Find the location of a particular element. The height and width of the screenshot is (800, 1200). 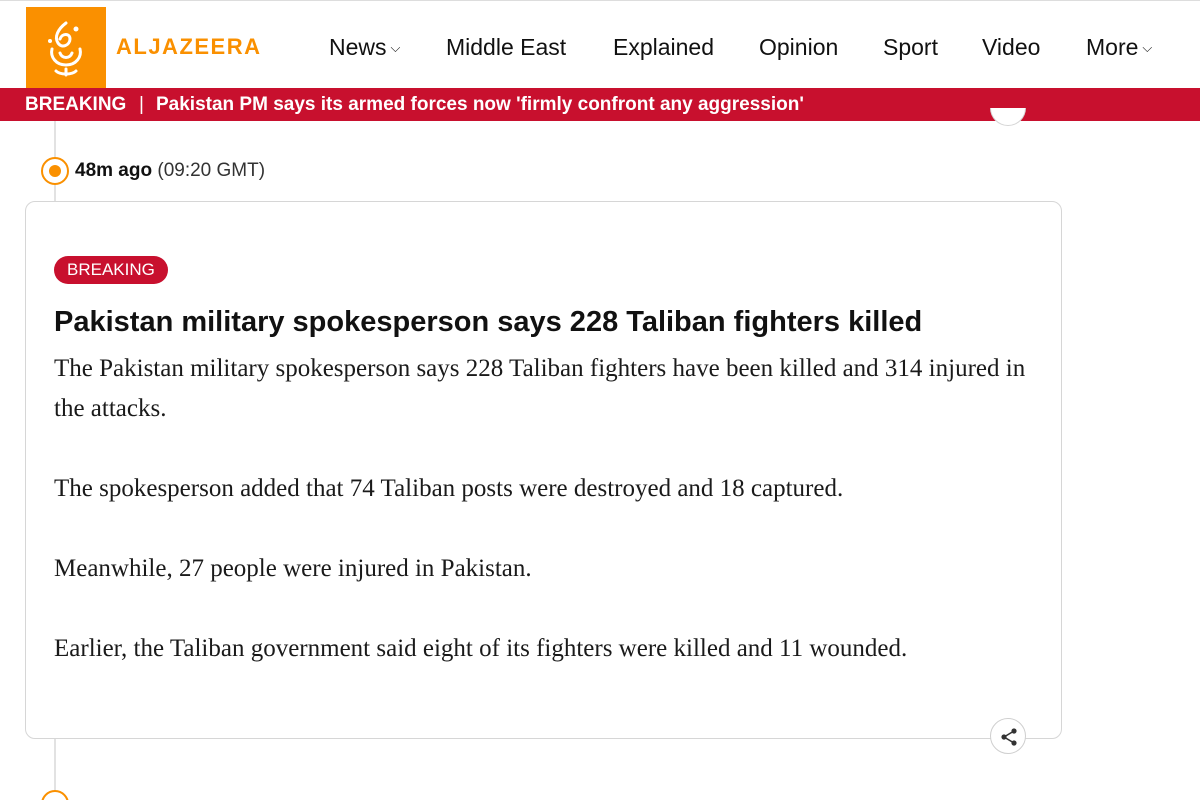

nav-item-more: More ⌵ is located at coordinates (1119, 47).